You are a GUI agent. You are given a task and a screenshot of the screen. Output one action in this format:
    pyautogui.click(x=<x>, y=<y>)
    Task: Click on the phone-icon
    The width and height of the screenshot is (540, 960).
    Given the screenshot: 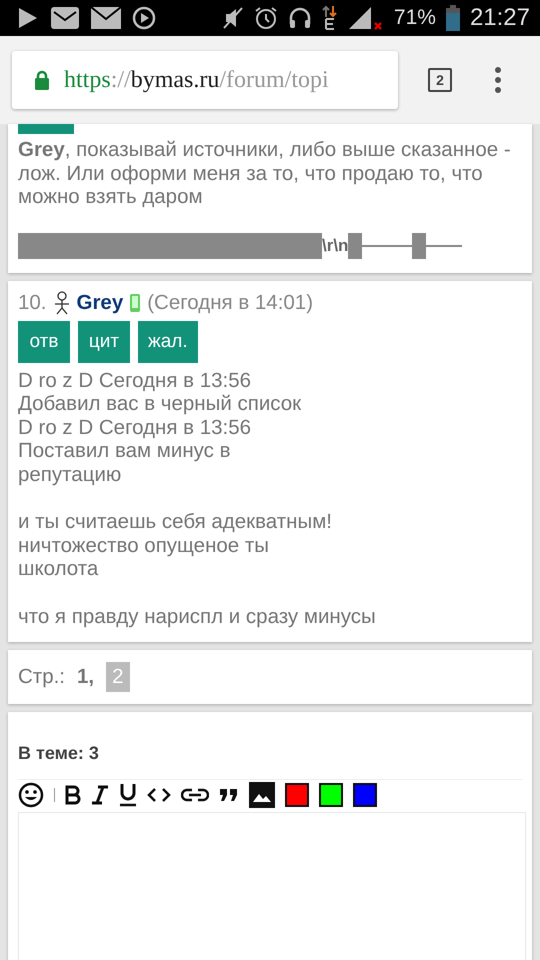 What is the action you would take?
    pyautogui.click(x=135, y=302)
    